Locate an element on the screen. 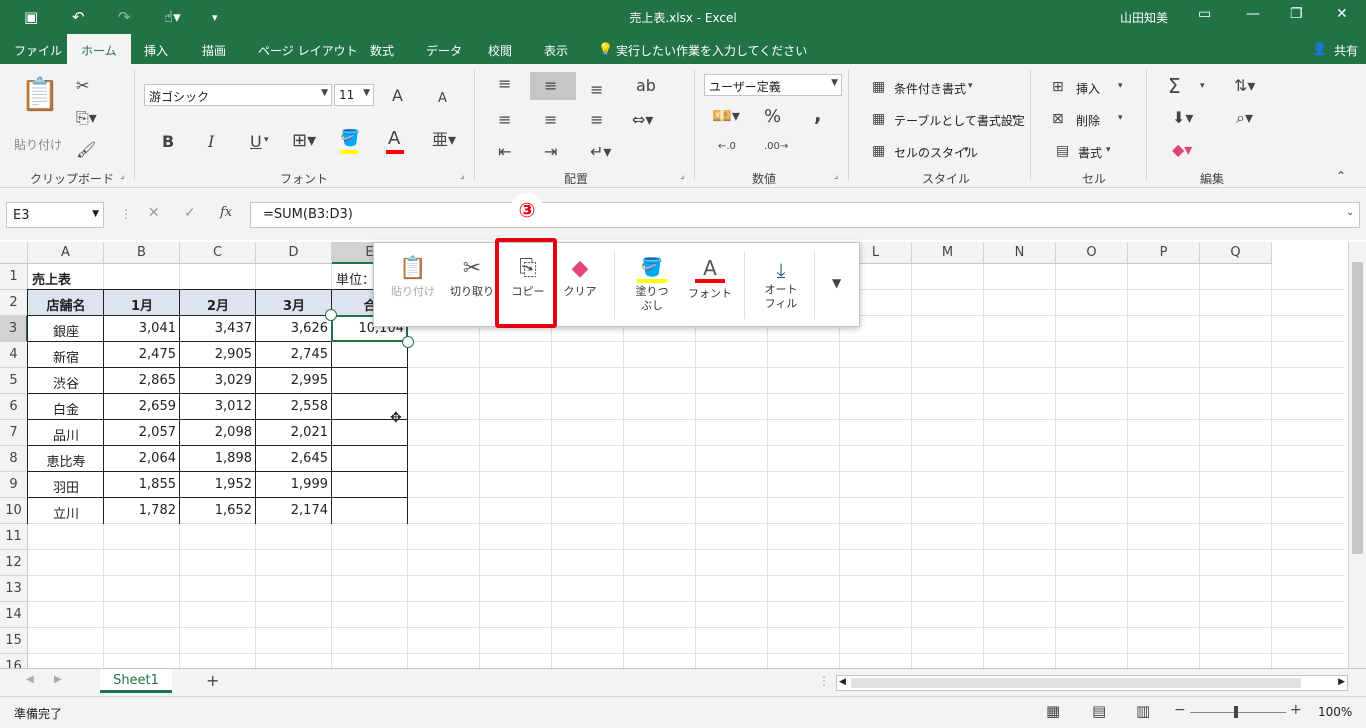 Image resolution: width=1366 pixels, height=728 pixels. table-header-cell: 2月 is located at coordinates (218, 303).